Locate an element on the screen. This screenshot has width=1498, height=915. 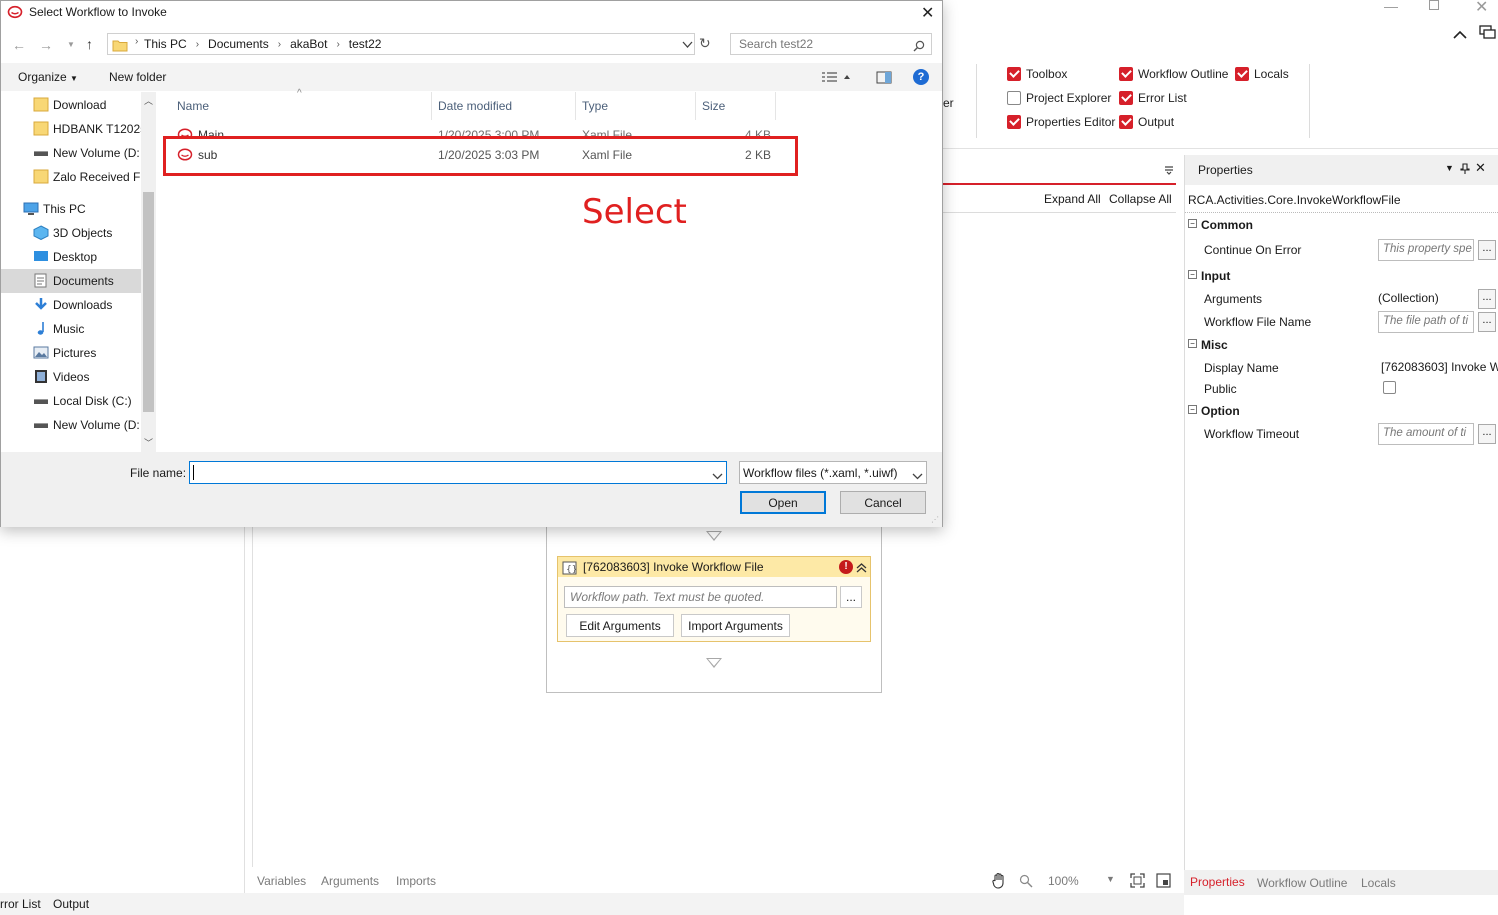
cancel-button: Cancel is located at coordinates (883, 502).